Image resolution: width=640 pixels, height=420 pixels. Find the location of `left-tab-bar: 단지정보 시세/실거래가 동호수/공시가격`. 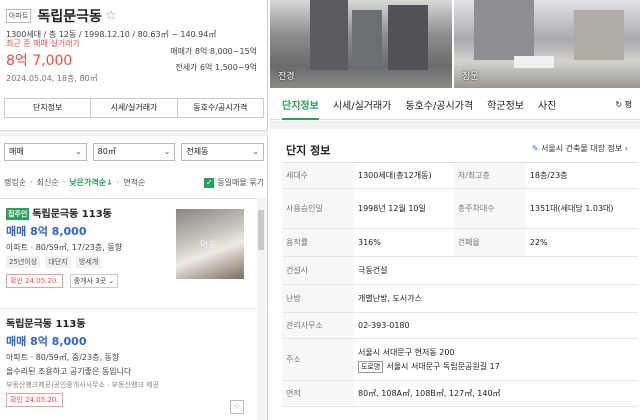

left-tab-bar: 단지정보 시세/실거래가 동호수/공시가격 is located at coordinates (134, 108).